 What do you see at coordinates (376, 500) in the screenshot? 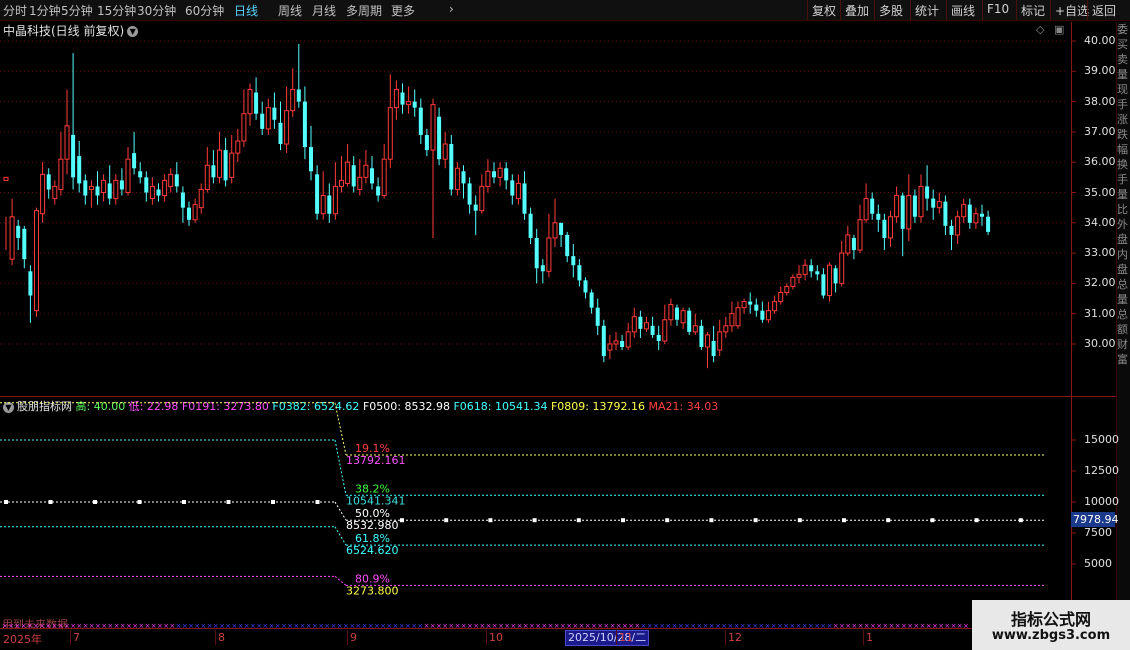
I see `fib-level-value: 10541.341` at bounding box center [376, 500].